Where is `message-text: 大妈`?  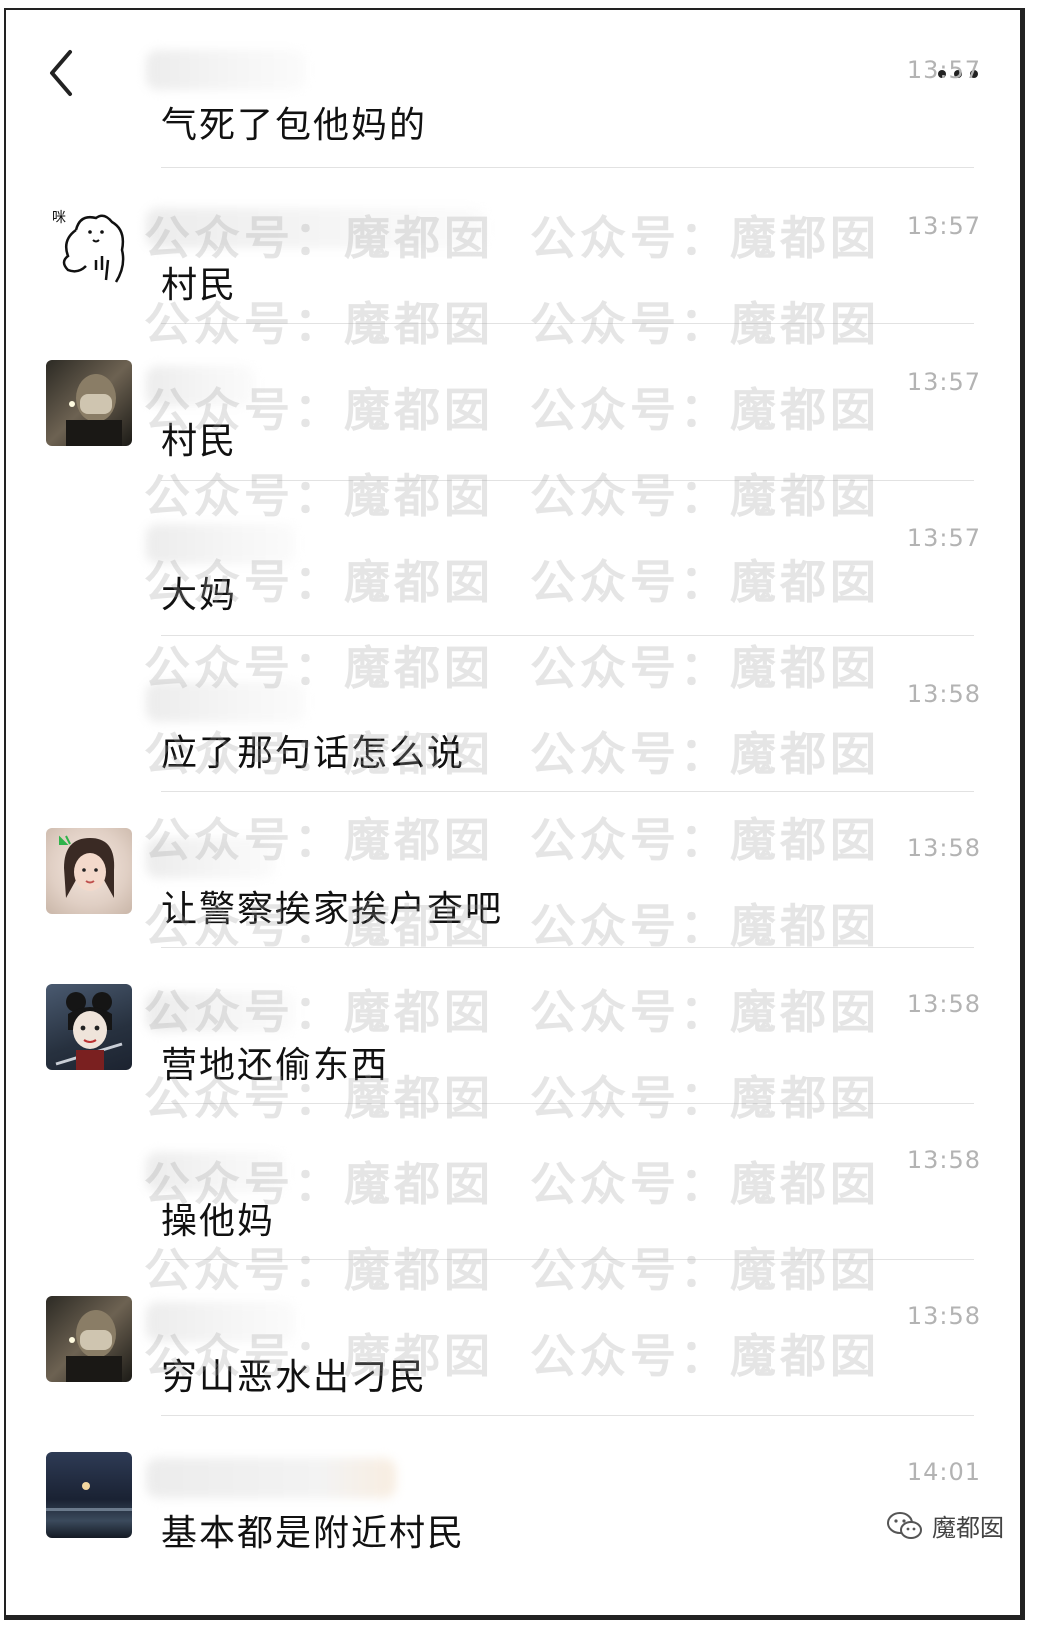 message-text: 大妈 is located at coordinates (199, 595).